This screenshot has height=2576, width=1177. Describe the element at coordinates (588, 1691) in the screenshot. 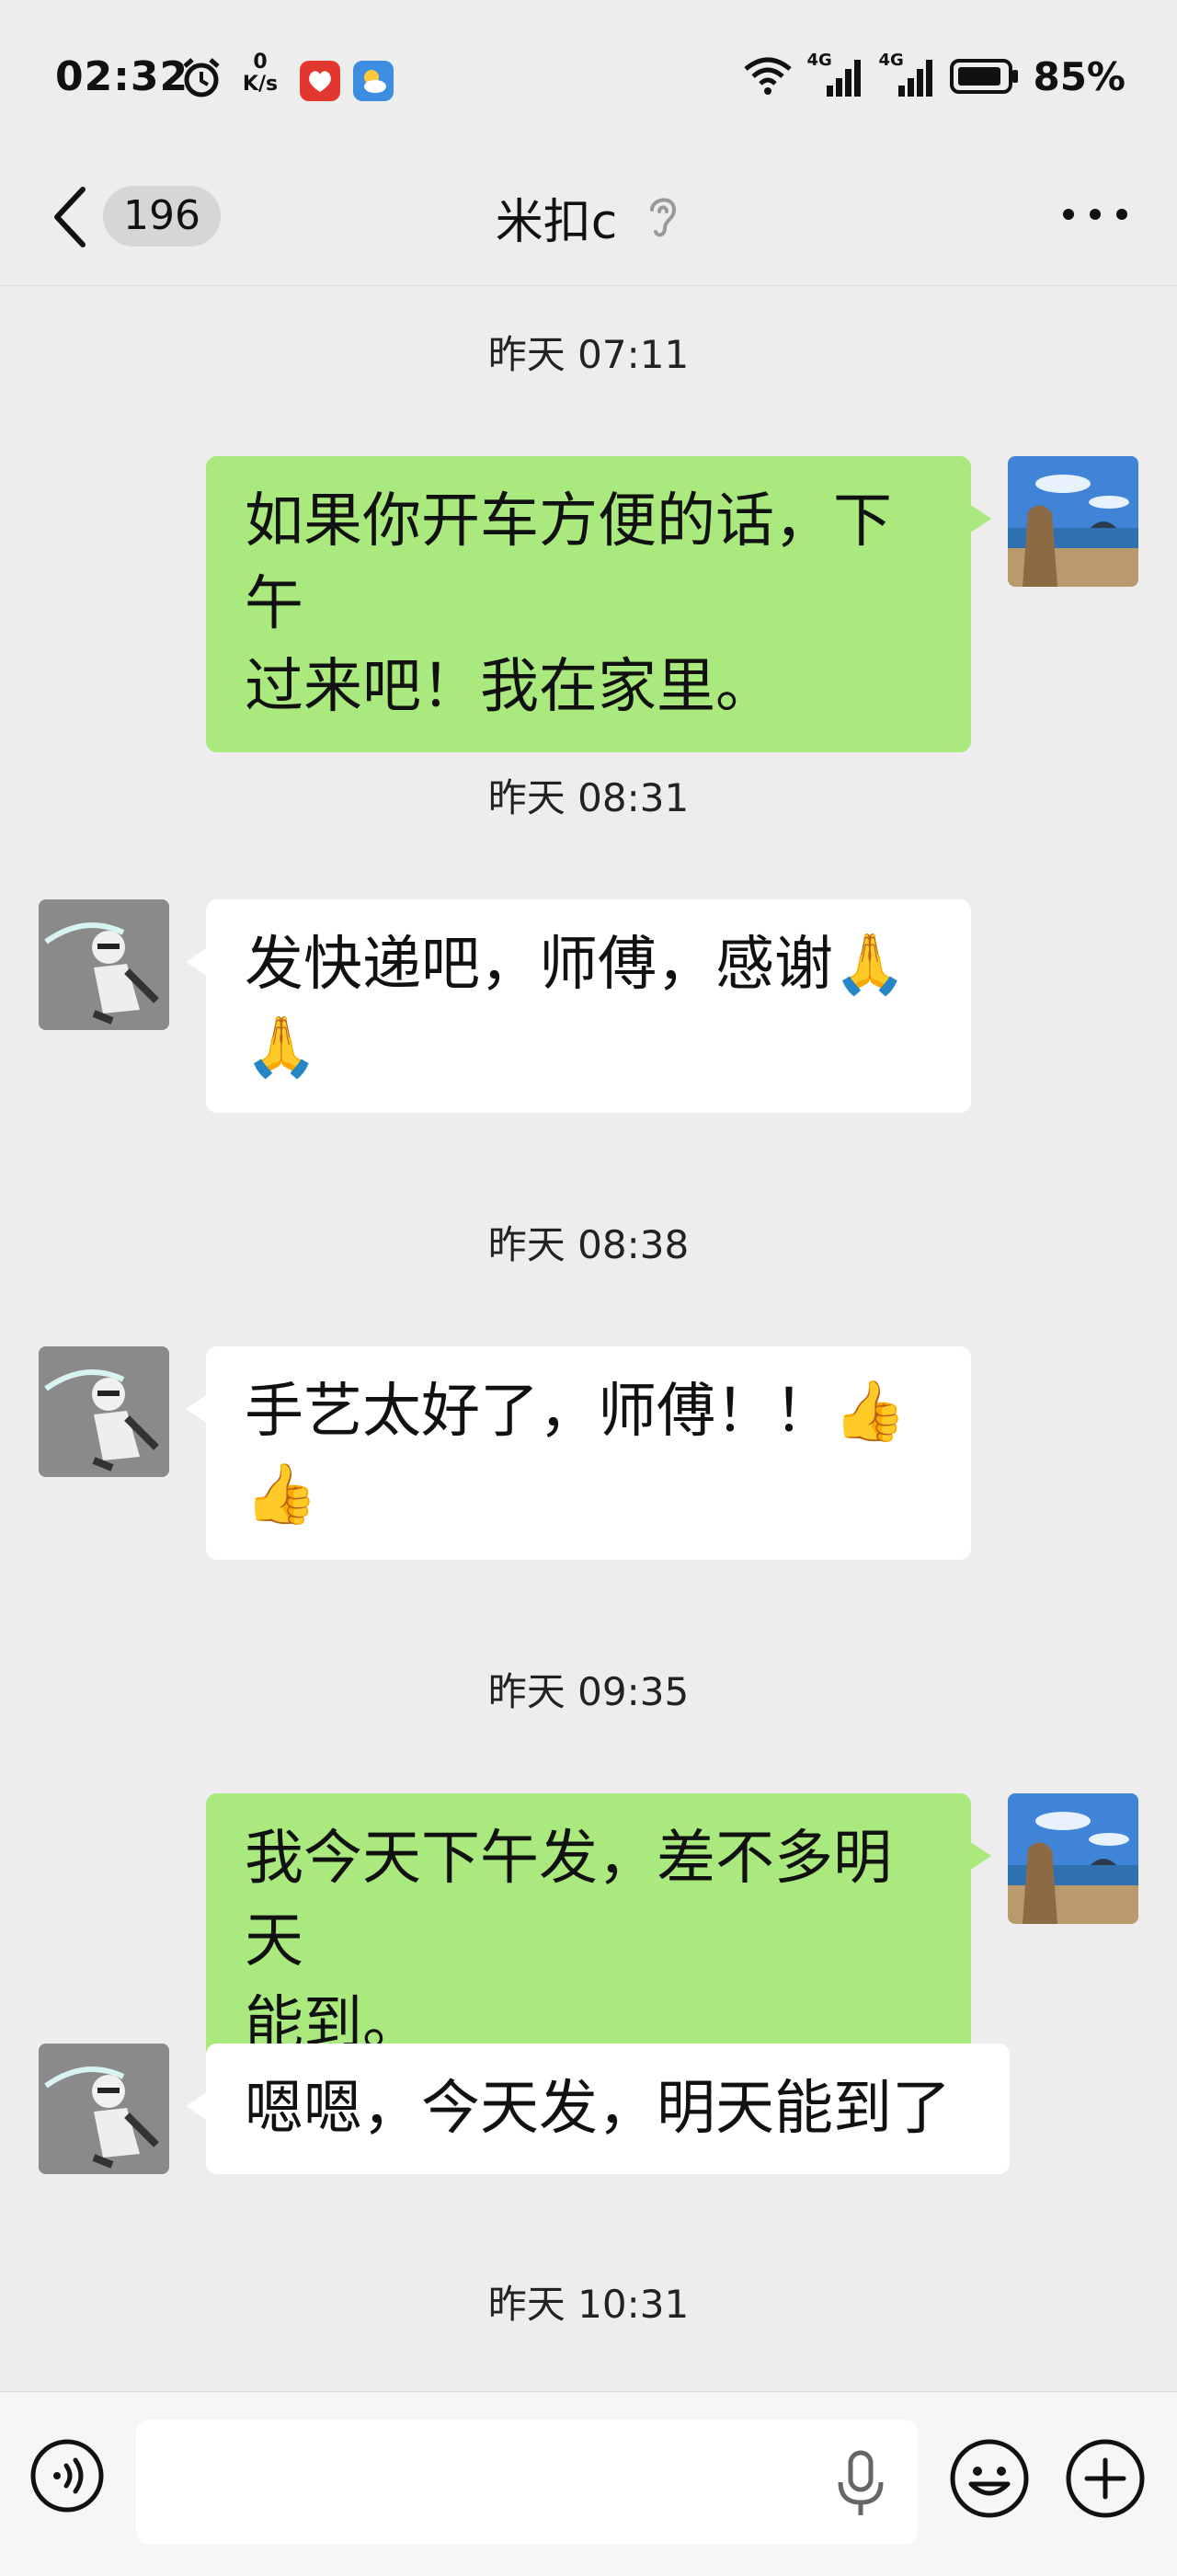

I see `timestamp: 昨天 09:35` at that location.